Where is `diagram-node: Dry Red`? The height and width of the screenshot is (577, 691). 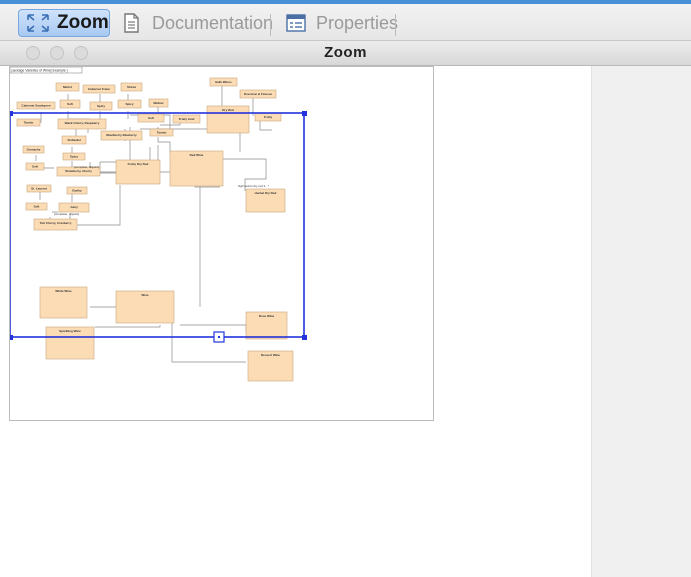
diagram-node: Dry Red is located at coordinates (228, 119).